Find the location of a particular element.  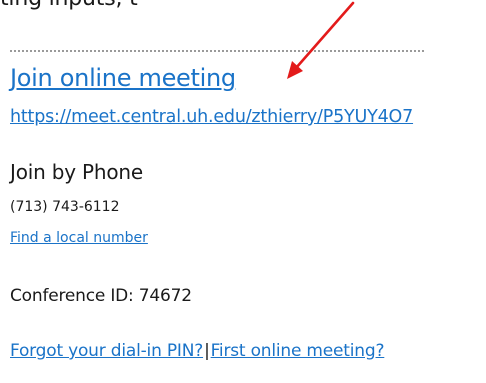

conference-id: Conference ID: 74672 is located at coordinates (101, 296).